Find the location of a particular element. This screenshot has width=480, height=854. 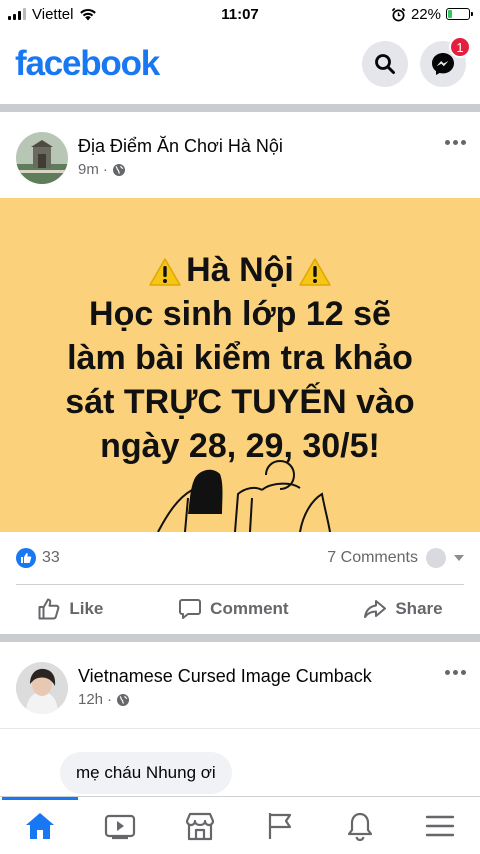

post-meta: Địa Điểm Ăn Chơi Hà Nội 9m · is located at coordinates (180, 160).